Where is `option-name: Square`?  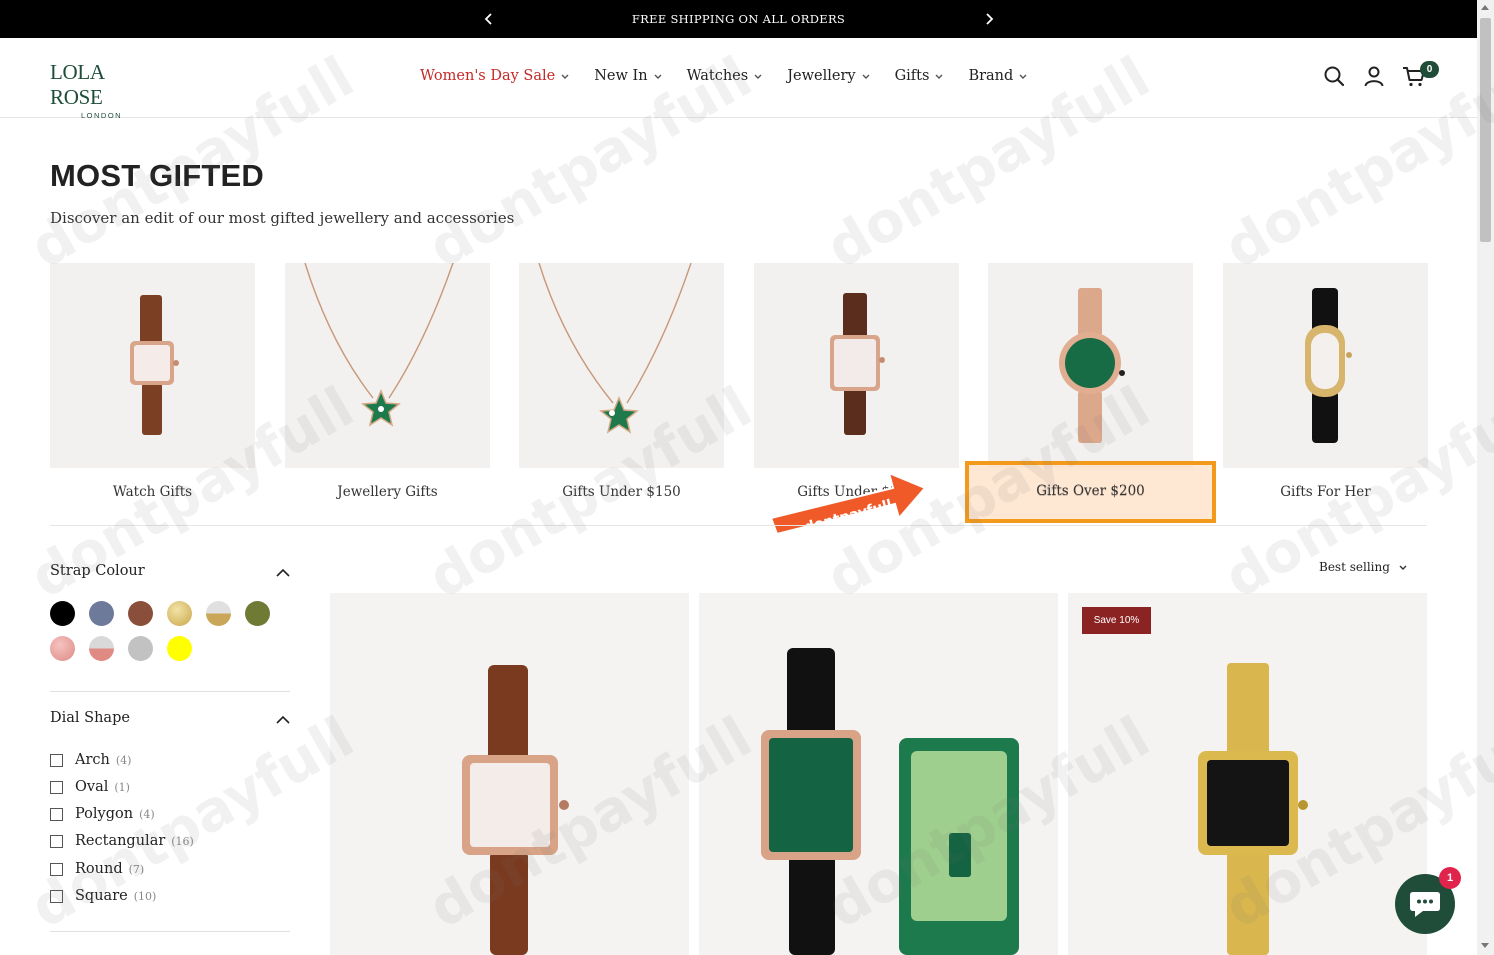
option-name: Square is located at coordinates (101, 896).